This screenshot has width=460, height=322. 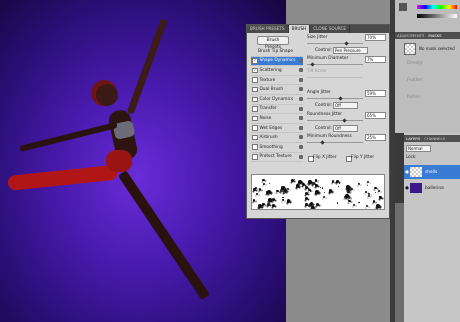 I want to click on roundness-jitter-slider, so click(x=335, y=120).